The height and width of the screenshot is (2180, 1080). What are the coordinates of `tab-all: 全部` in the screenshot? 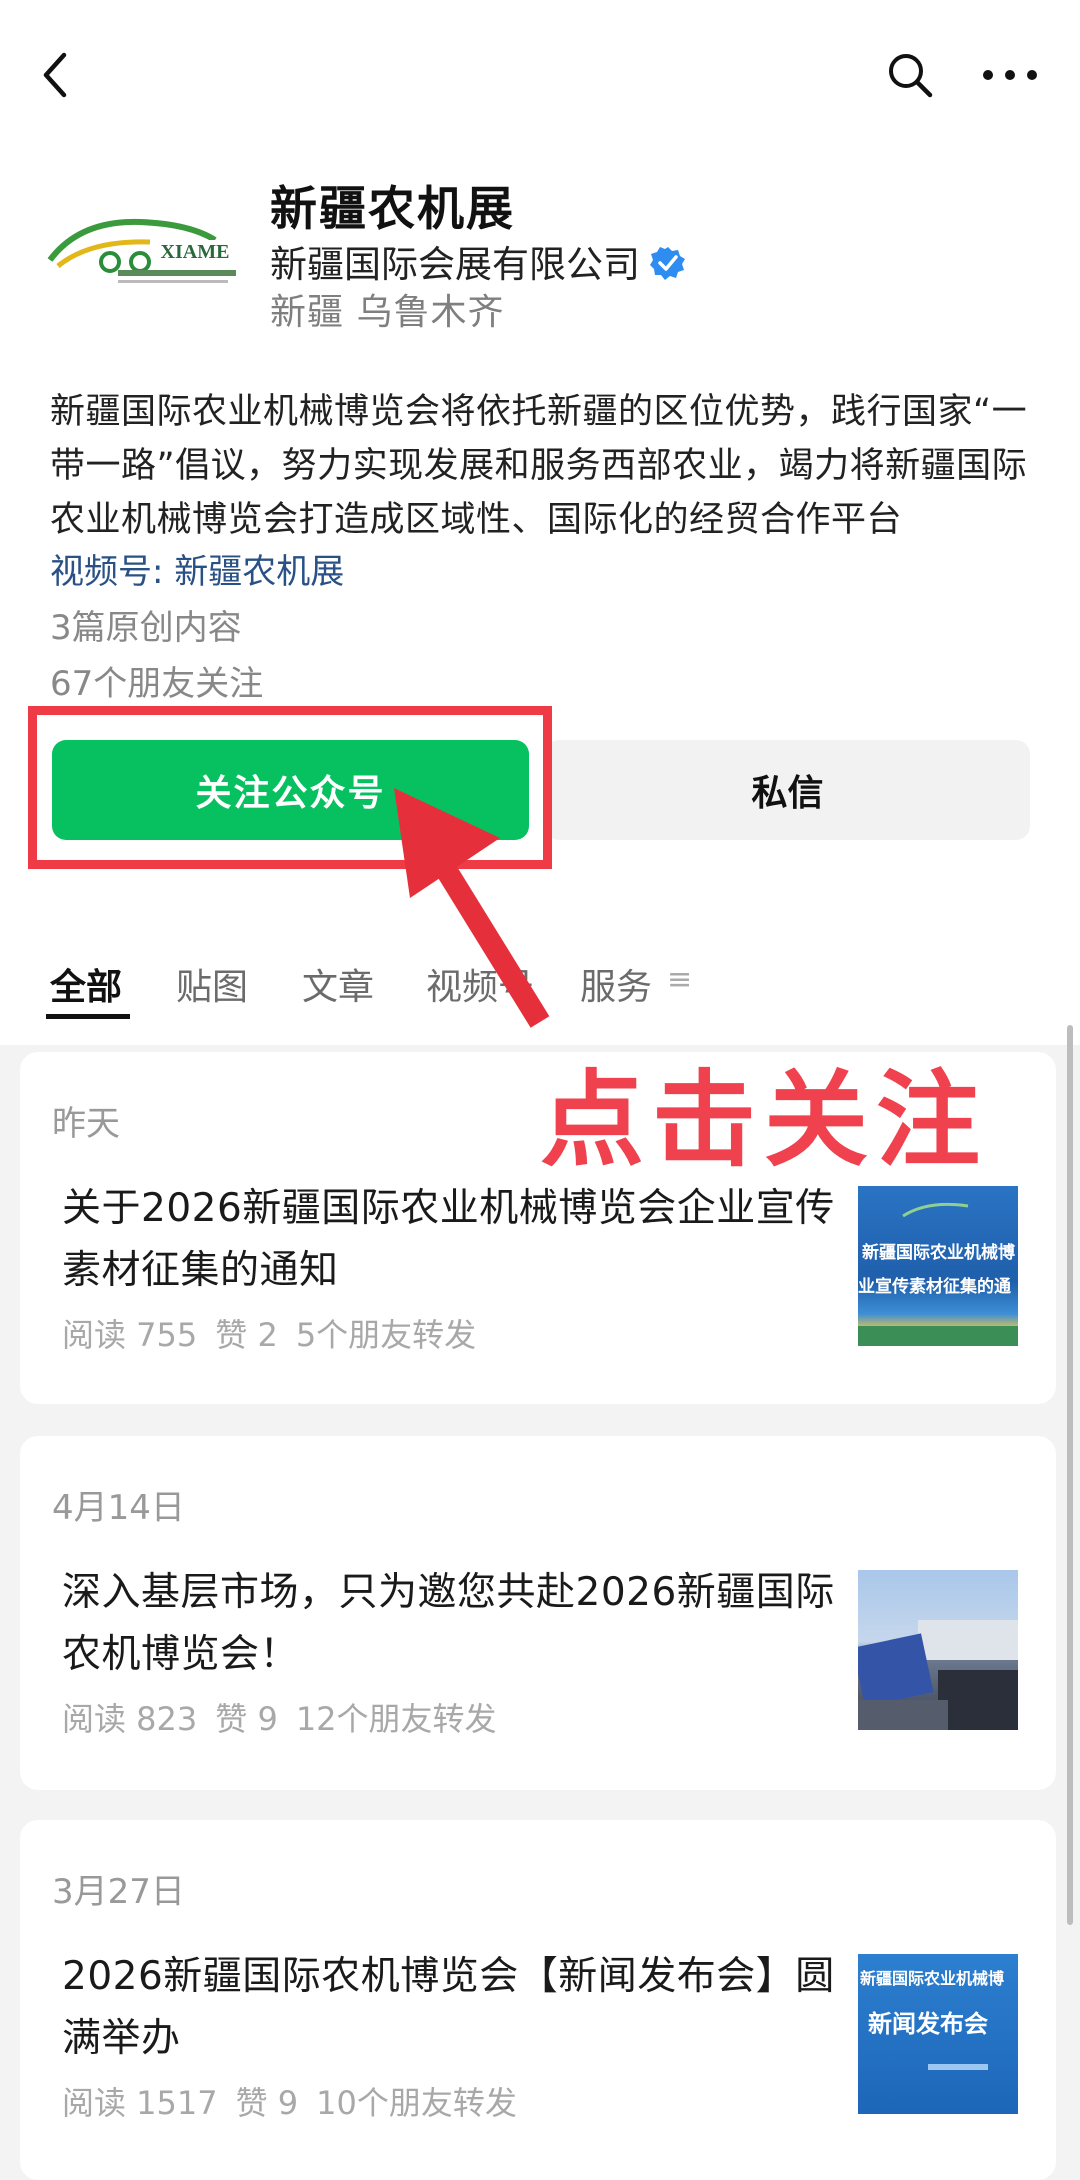 It's located at (86, 984).